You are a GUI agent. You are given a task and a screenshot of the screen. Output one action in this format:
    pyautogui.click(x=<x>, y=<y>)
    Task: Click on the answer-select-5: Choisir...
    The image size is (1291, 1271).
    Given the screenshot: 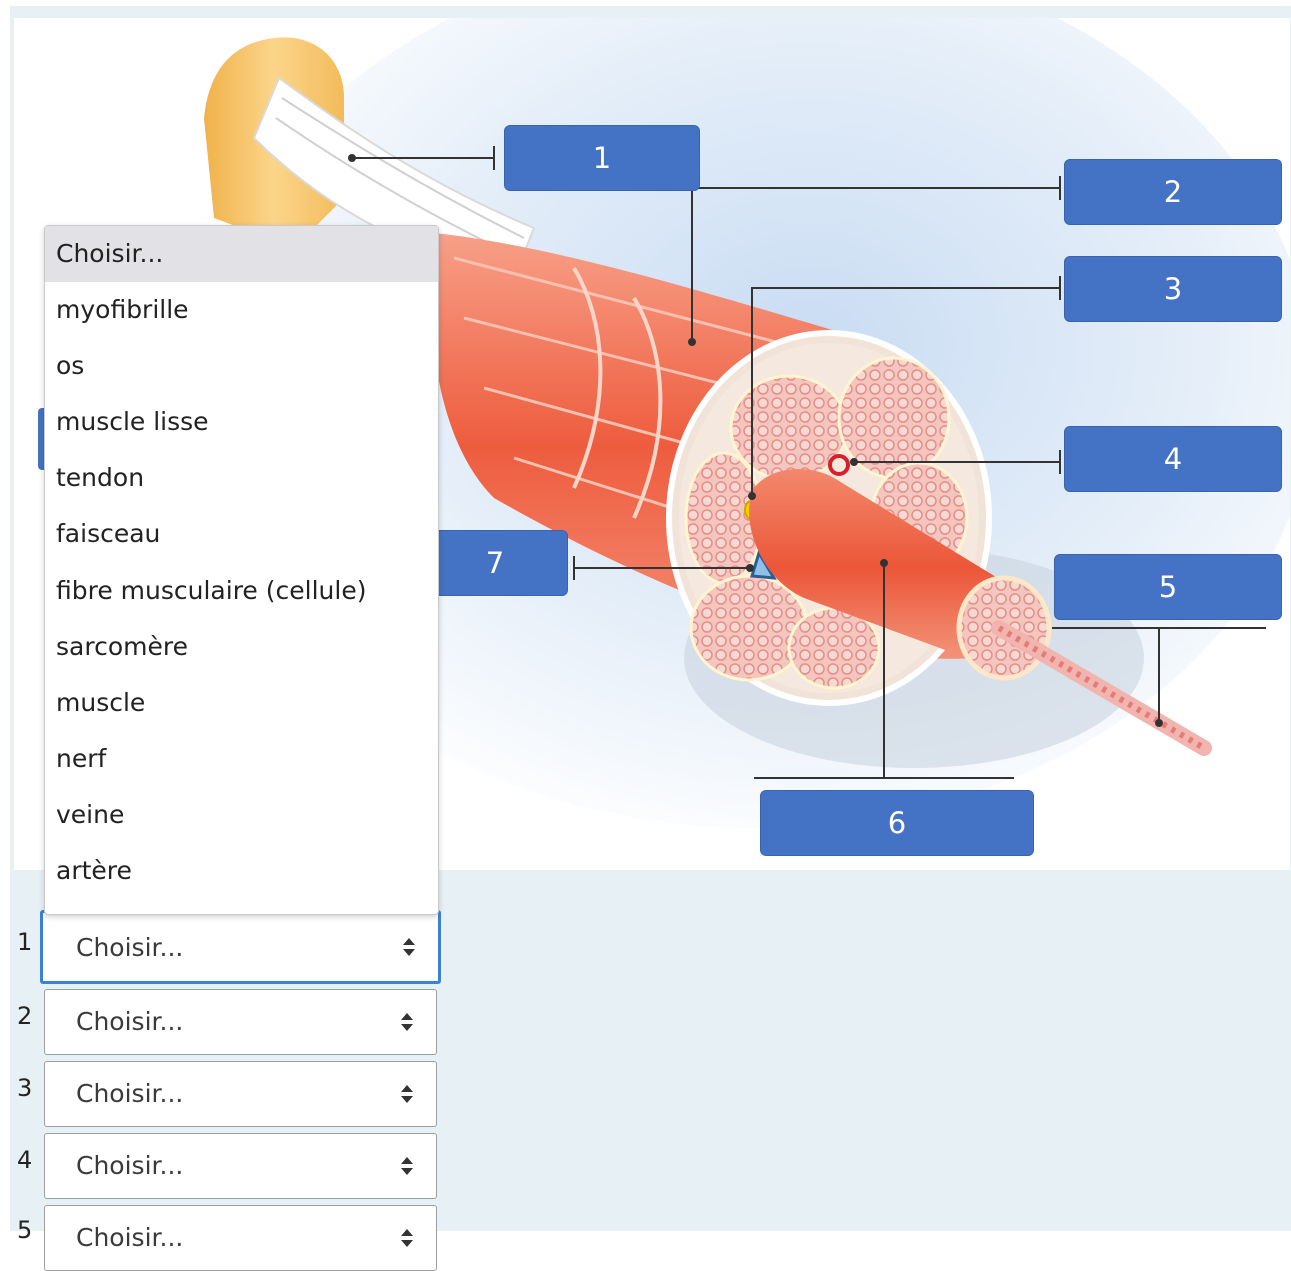 What is the action you would take?
    pyautogui.click(x=240, y=1238)
    